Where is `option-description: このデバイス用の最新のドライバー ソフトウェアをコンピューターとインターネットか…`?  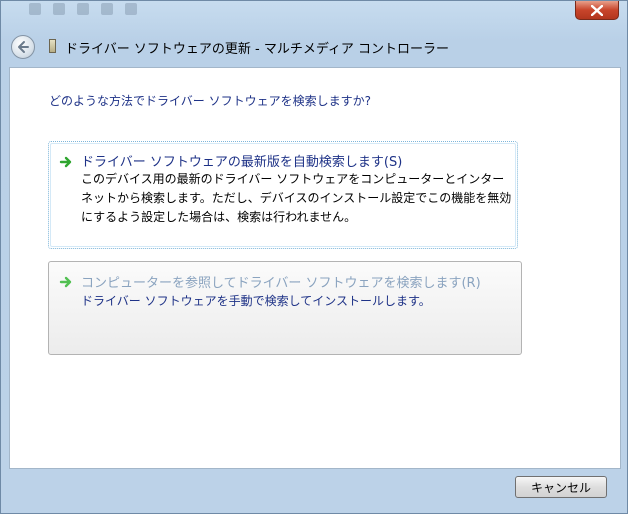
option-description: このデバイス用の最新のドライバー ソフトウェアをコンピューターとインターネットか… is located at coordinates (296, 198).